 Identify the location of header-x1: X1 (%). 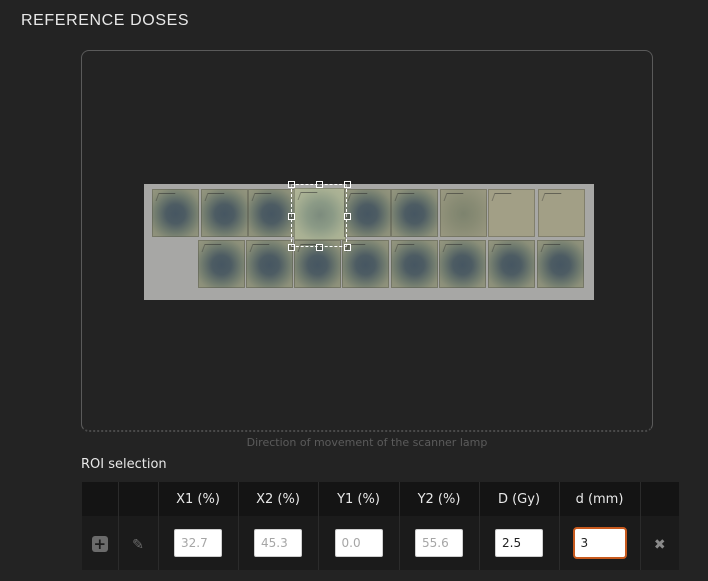
(198, 499).